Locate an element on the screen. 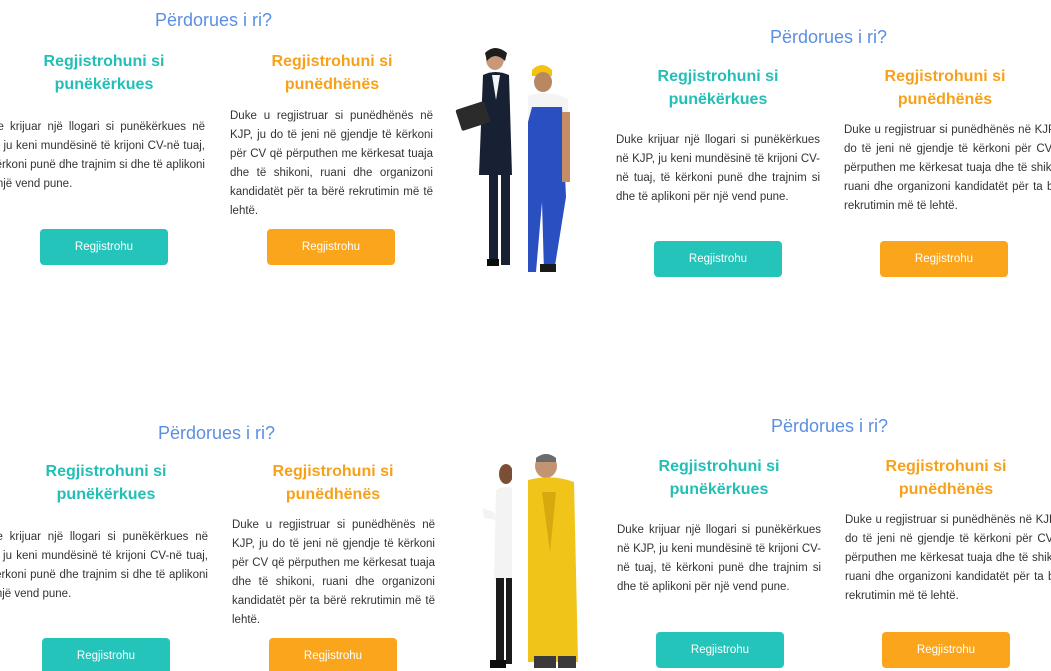 The image size is (1051, 671). raincoat-worker-figure is located at coordinates (553, 561).